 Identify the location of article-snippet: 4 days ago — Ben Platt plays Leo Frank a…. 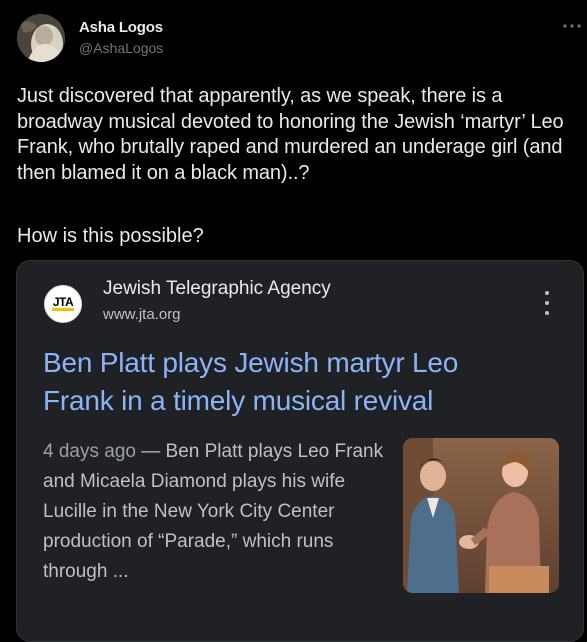
(215, 512).